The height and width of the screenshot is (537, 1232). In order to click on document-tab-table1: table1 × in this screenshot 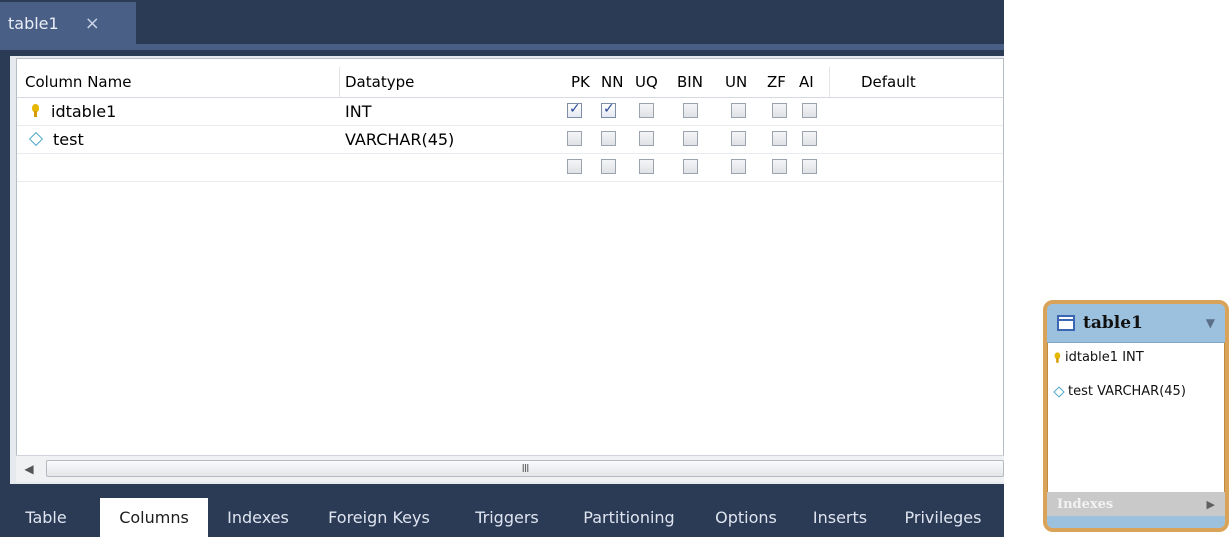, I will do `click(68, 23)`.